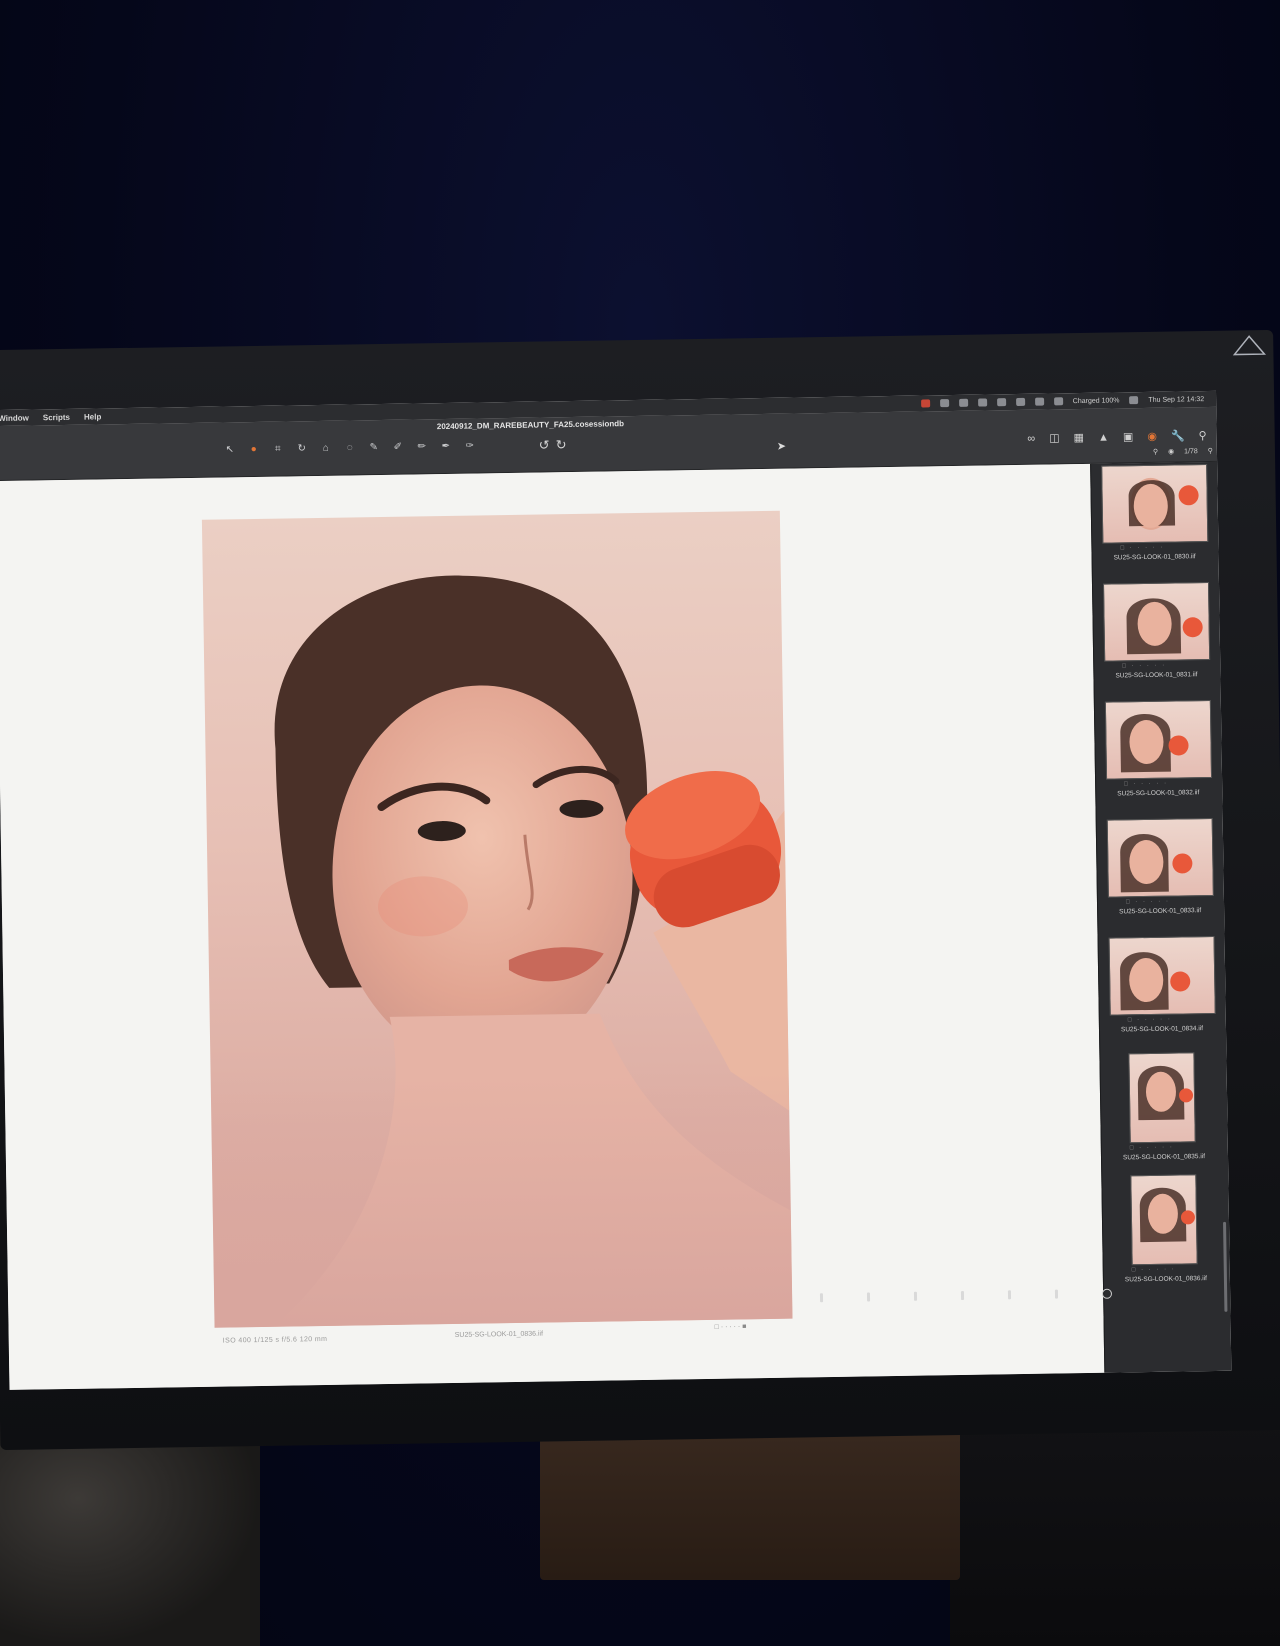 The image size is (1280, 1646). What do you see at coordinates (1155, 452) in the screenshot?
I see `zoom-out-icon: ⚲` at bounding box center [1155, 452].